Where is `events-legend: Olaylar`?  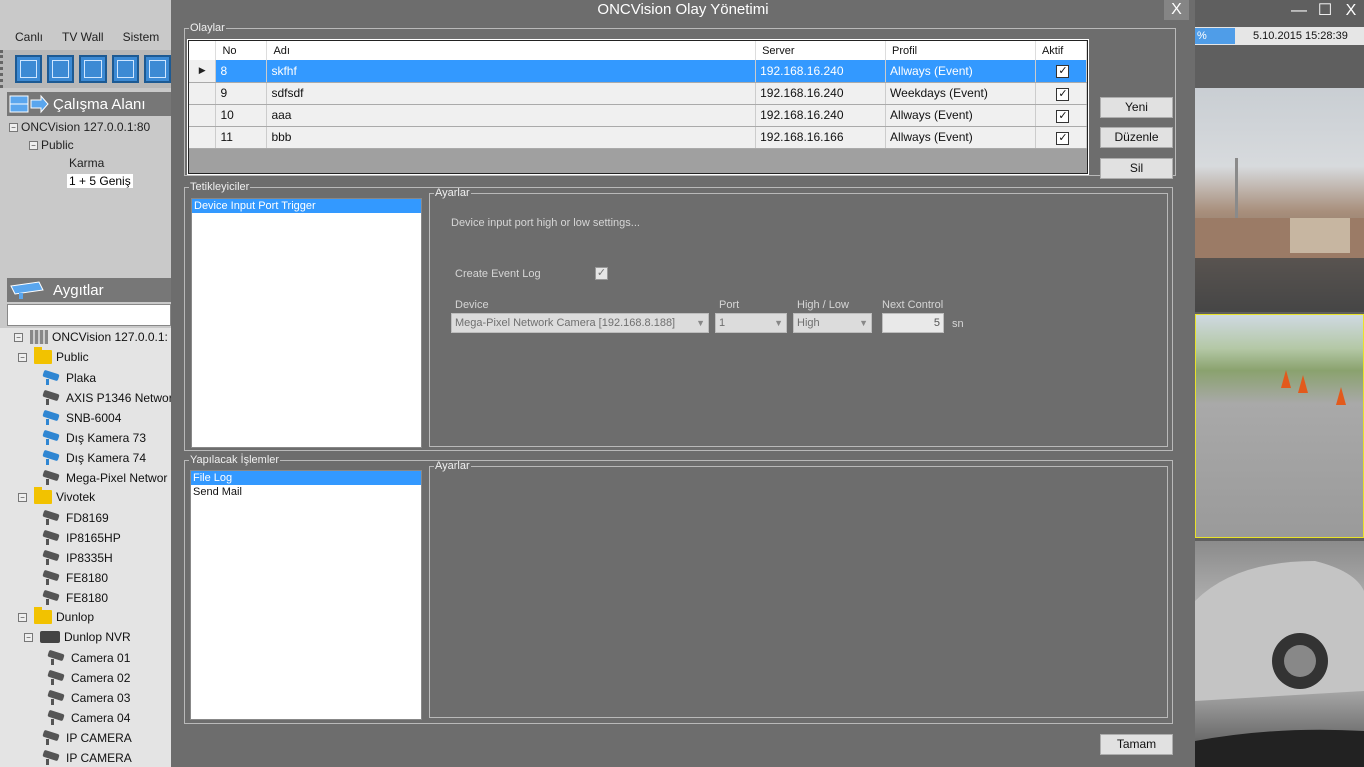
events-legend: Olaylar is located at coordinates (207, 28).